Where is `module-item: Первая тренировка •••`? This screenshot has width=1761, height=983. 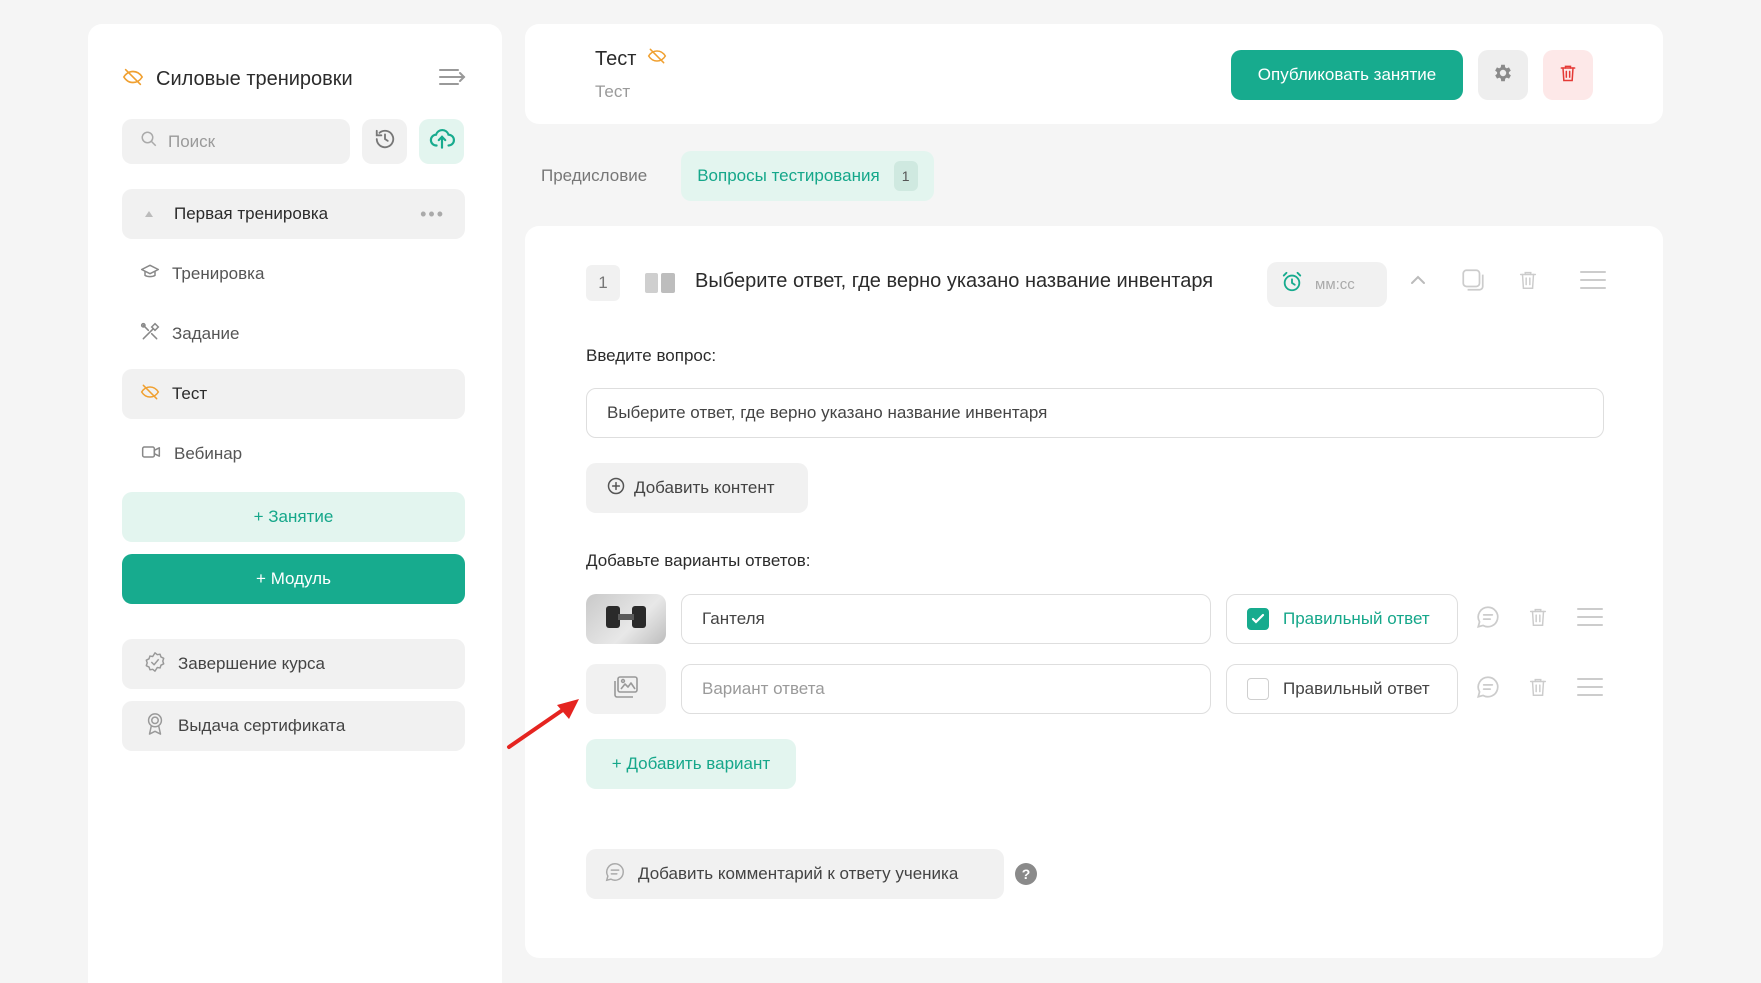
module-item: Первая тренировка ••• is located at coordinates (293, 214).